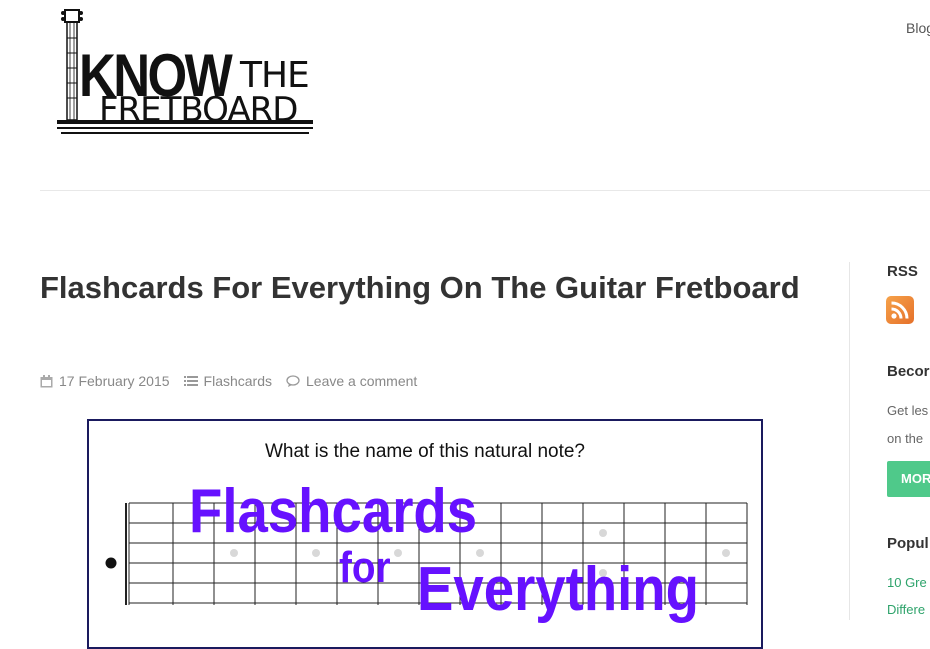  What do you see at coordinates (198, 110) in the screenshot?
I see `logo-fretboard-text: FRETBOARD` at bounding box center [198, 110].